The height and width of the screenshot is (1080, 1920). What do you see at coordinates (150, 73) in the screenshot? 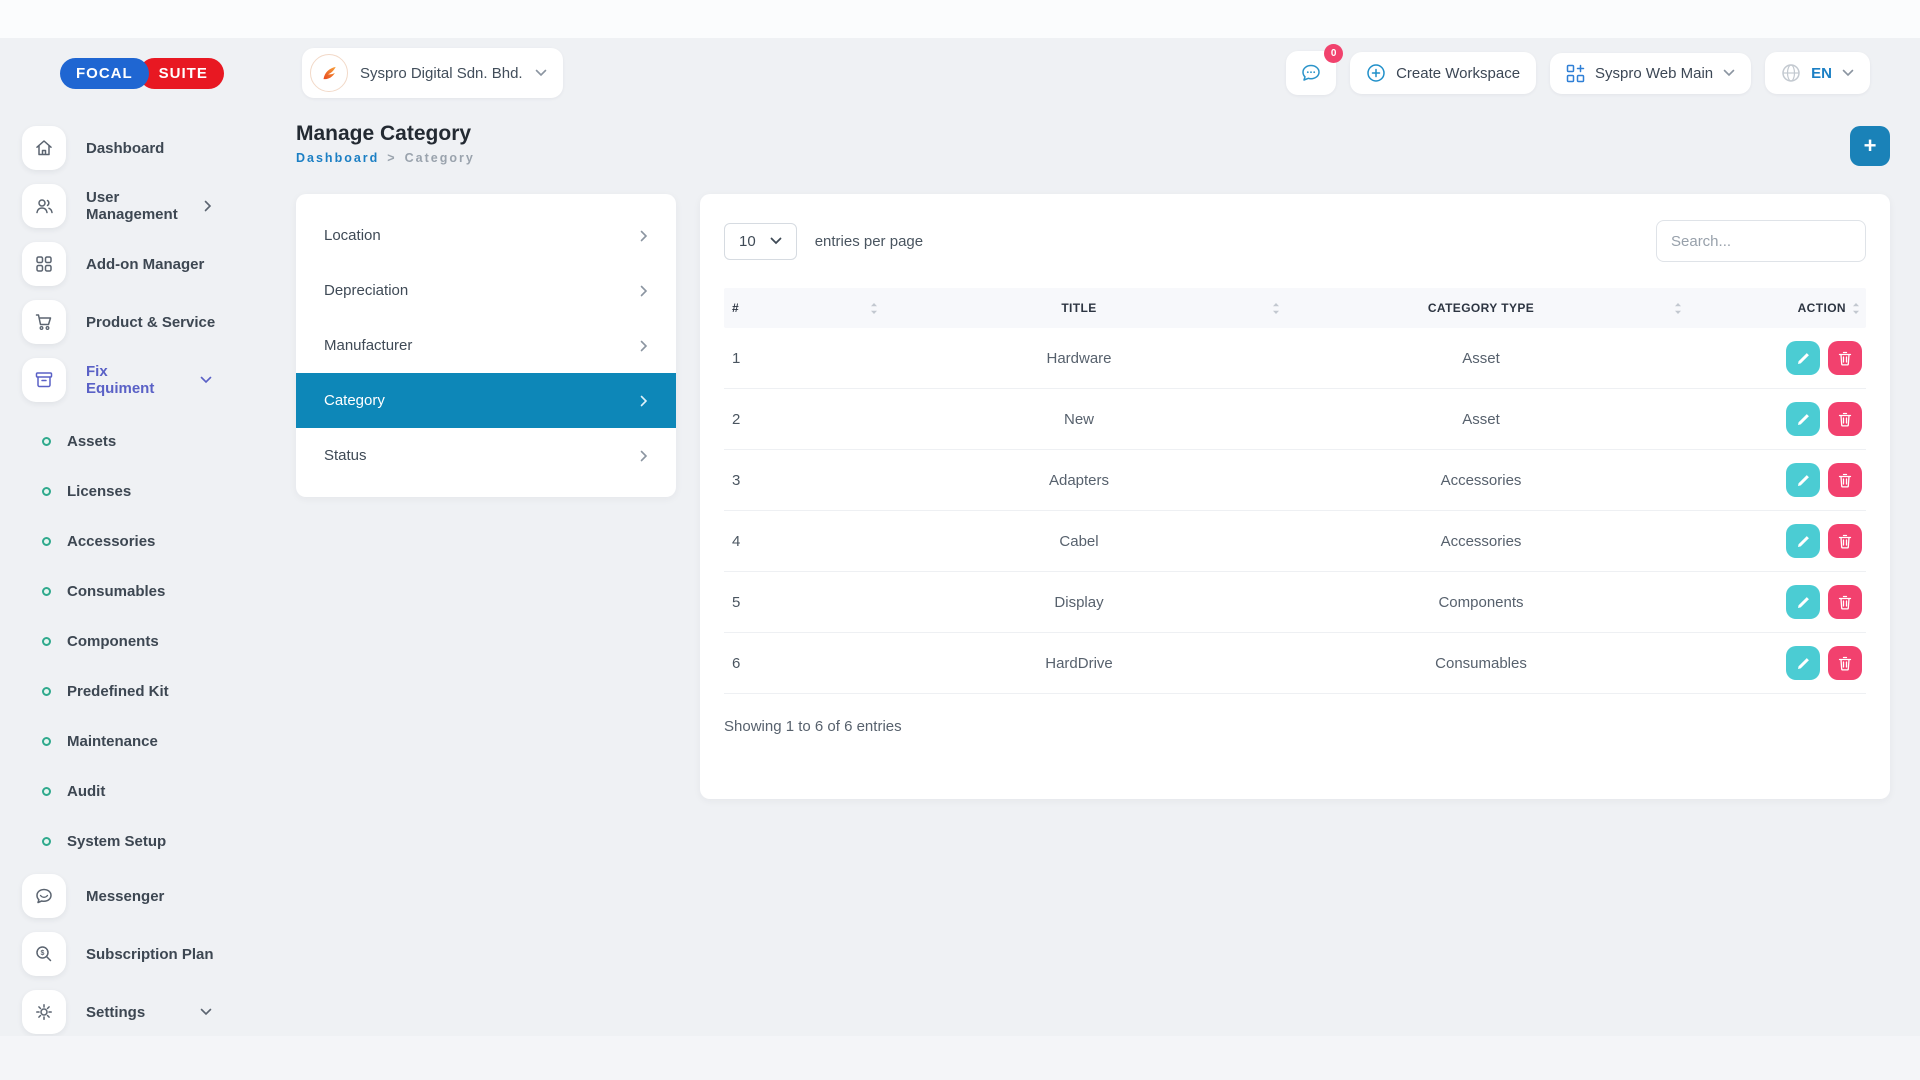
I see `focal-suite-logo: FOCAL SUITE` at bounding box center [150, 73].